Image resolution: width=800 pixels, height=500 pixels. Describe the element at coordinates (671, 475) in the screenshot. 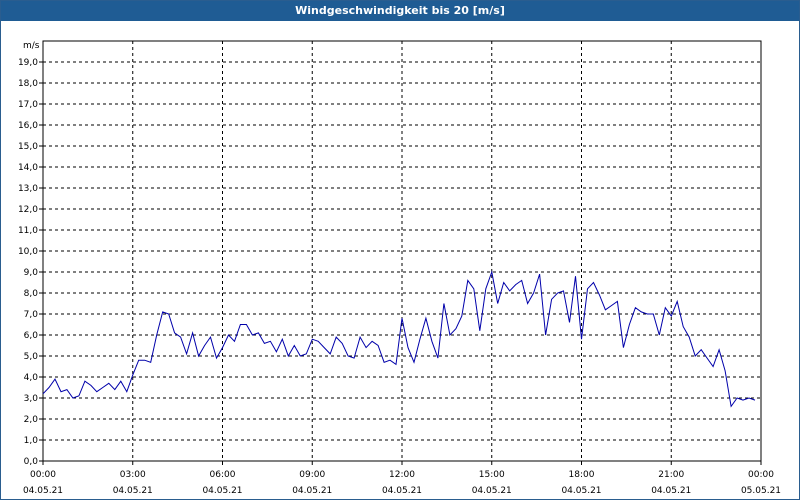

I see `x-tick-time-label: 21:00` at that location.